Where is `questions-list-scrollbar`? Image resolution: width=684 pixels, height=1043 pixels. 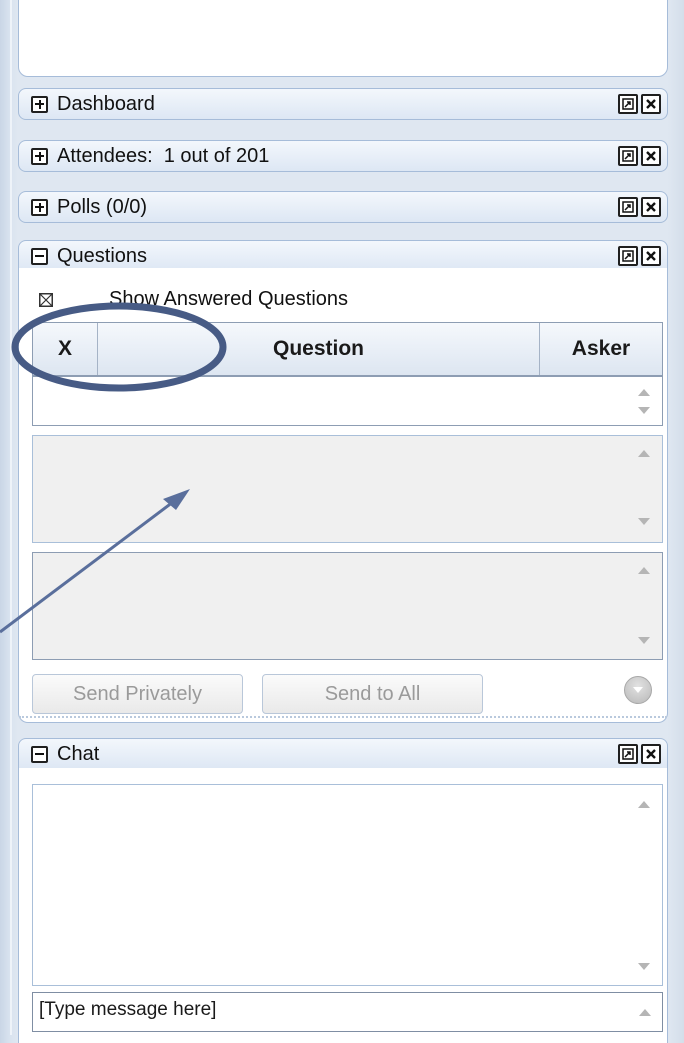 questions-list-scrollbar is located at coordinates (644, 401).